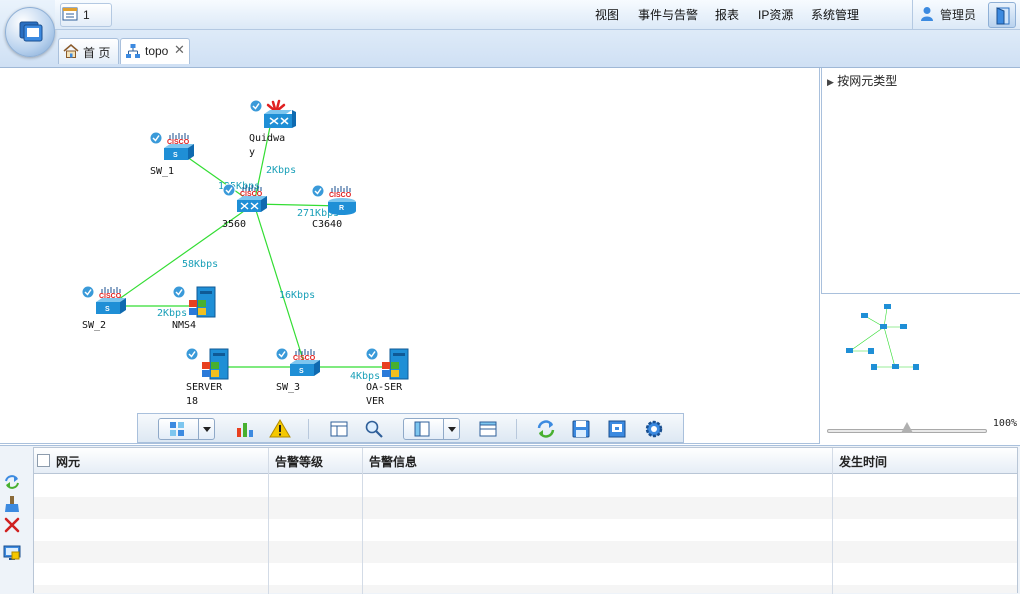  Describe the element at coordinates (927, 14) in the screenshot. I see `user-icon` at that location.